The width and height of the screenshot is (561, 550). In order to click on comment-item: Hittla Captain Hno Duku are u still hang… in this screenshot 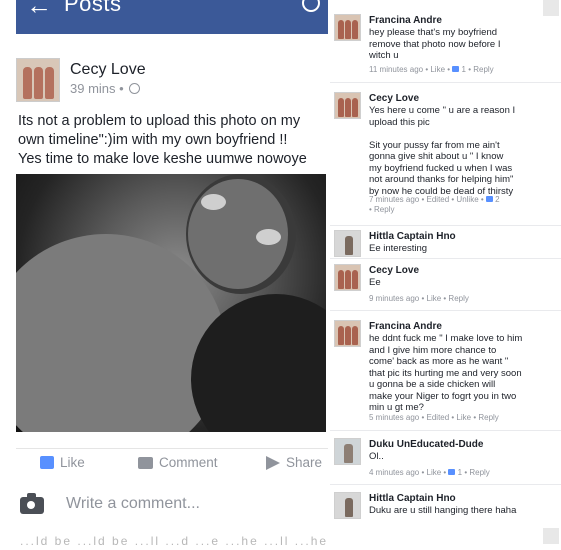, I will do `click(447, 507)`.